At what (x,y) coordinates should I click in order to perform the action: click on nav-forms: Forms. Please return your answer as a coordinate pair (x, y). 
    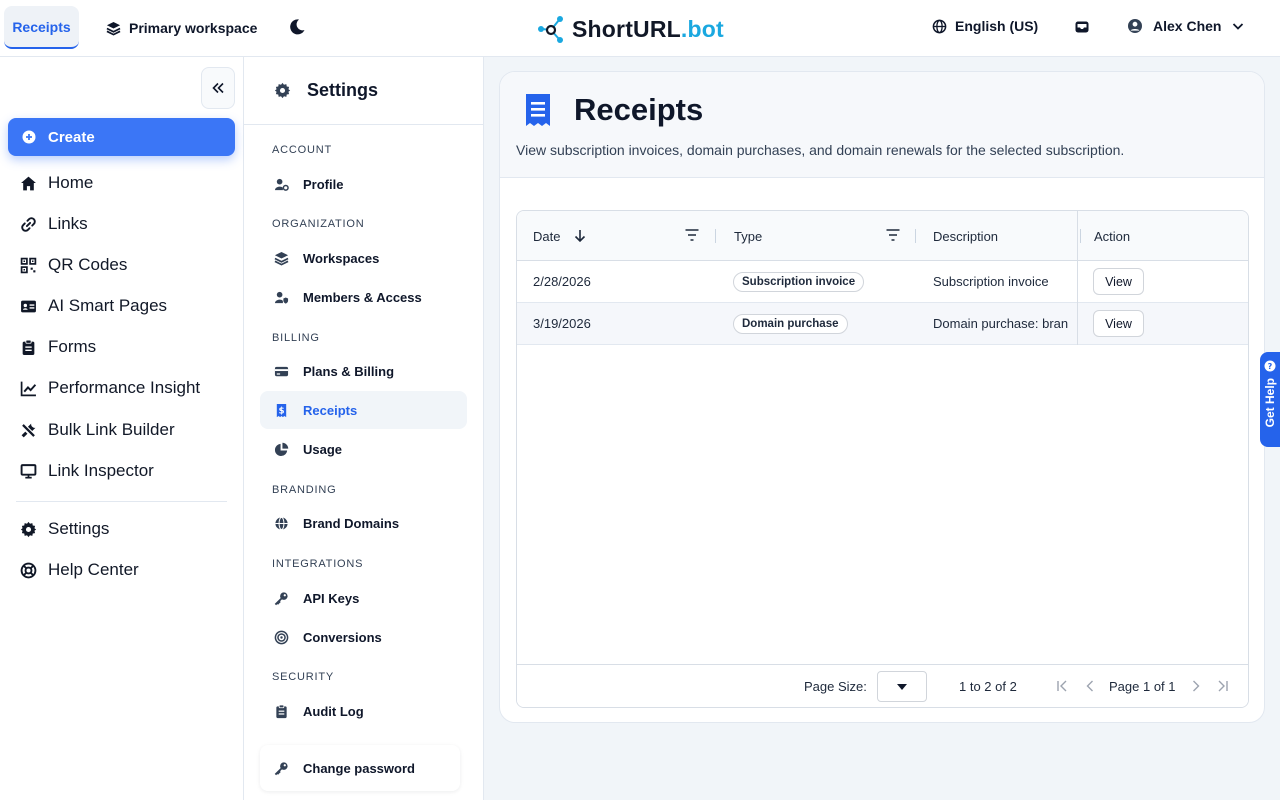
    Looking at the image, I should click on (58, 347).